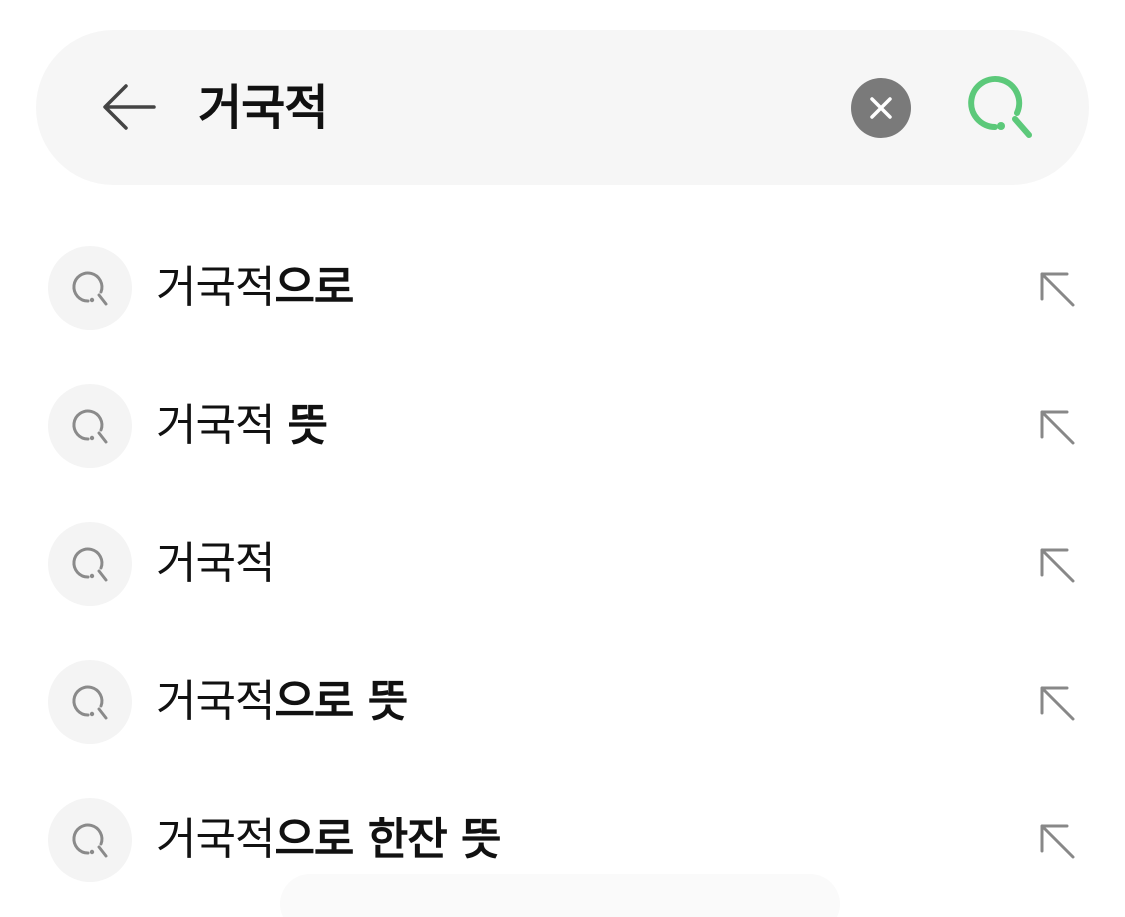 The height and width of the screenshot is (917, 1125). Describe the element at coordinates (562, 426) in the screenshot. I see `suggestion-item: 거국적 뜻` at that location.